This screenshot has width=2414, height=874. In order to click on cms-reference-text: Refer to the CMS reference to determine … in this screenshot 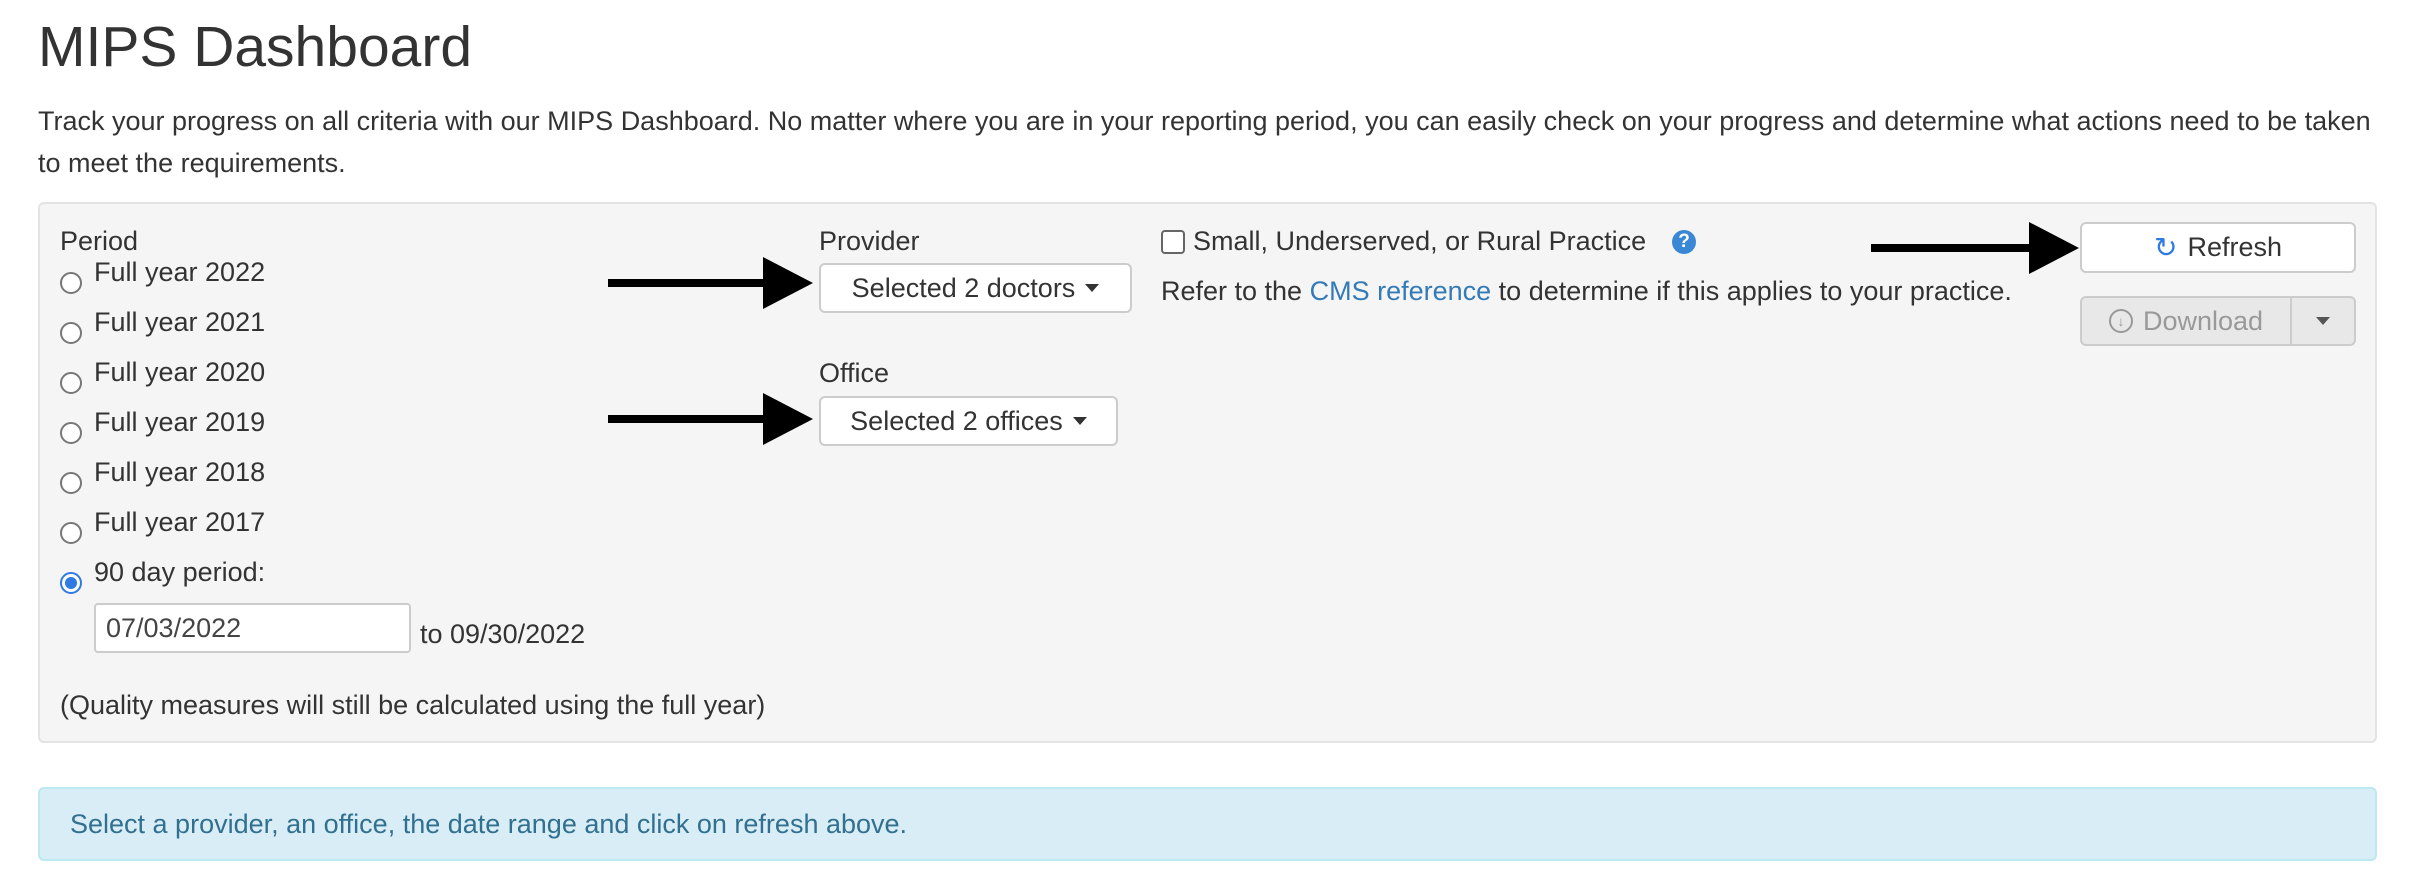, I will do `click(1586, 291)`.